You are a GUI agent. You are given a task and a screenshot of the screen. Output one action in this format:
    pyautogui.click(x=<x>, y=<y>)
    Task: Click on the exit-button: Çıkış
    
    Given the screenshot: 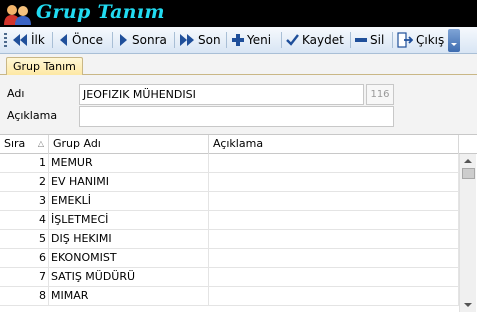 What is the action you would take?
    pyautogui.click(x=420, y=40)
    